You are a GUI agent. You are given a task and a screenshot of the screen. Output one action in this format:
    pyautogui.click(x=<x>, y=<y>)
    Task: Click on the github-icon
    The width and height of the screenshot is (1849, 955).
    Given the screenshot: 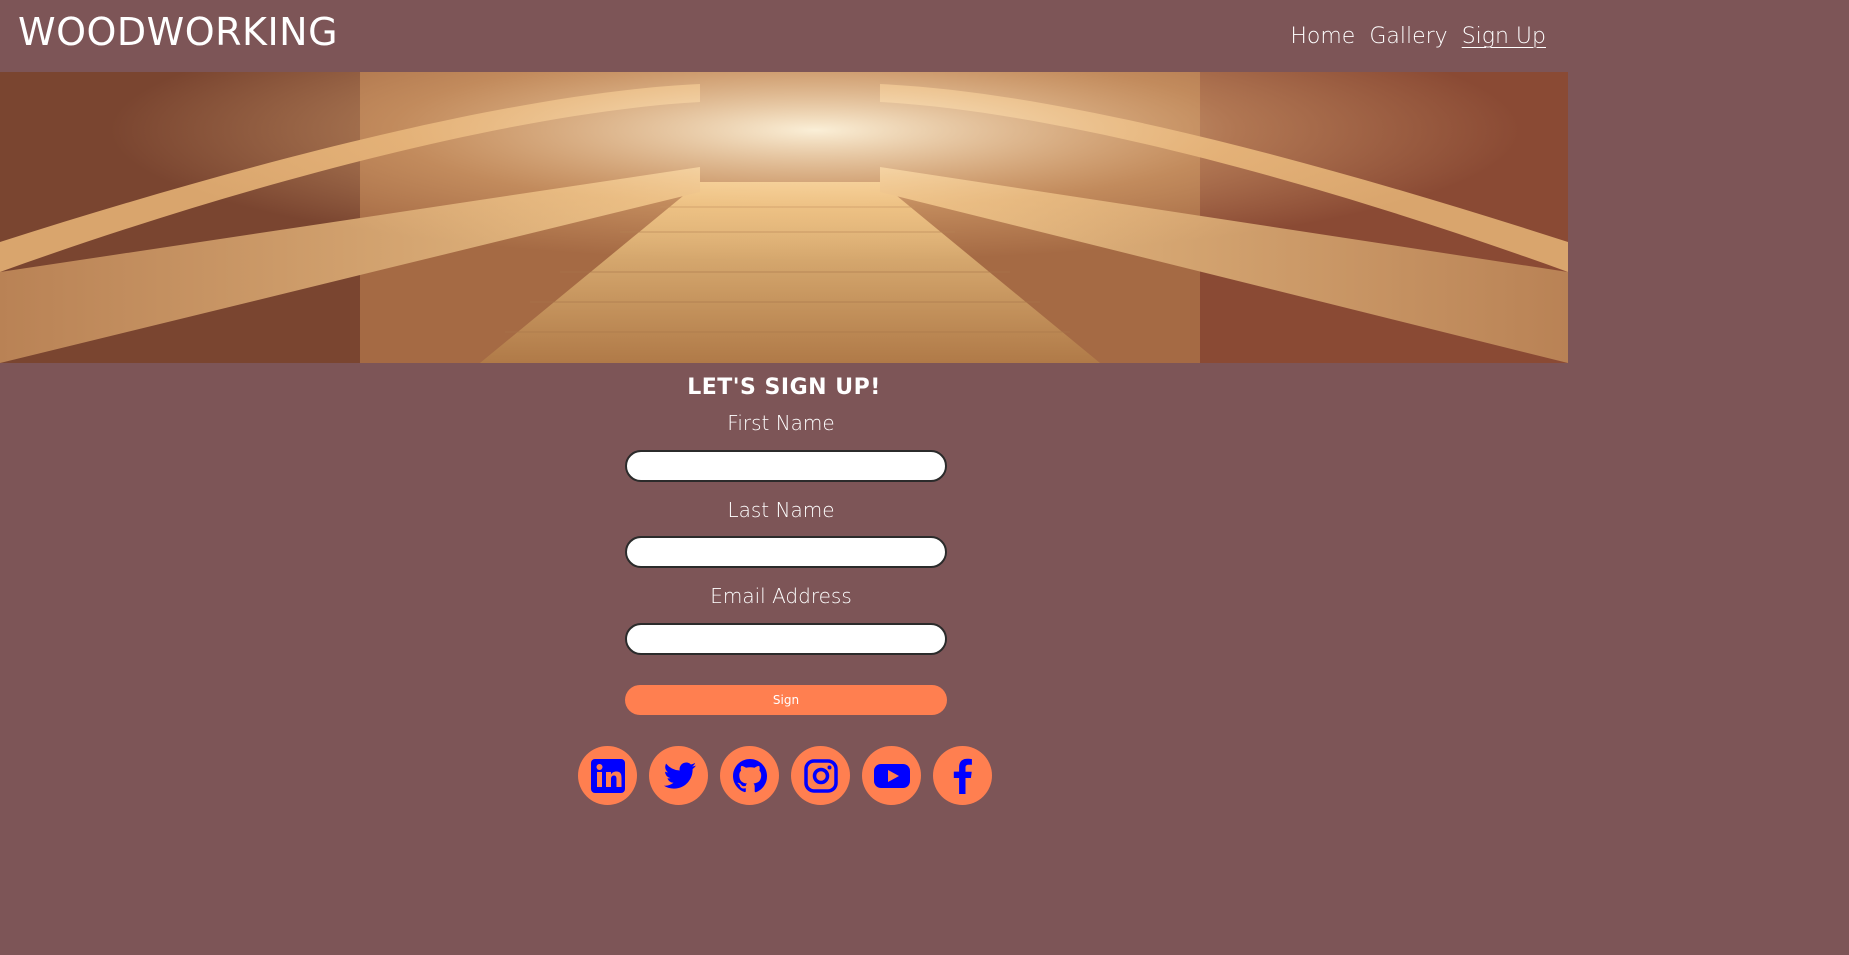 What is the action you would take?
    pyautogui.click(x=749, y=775)
    